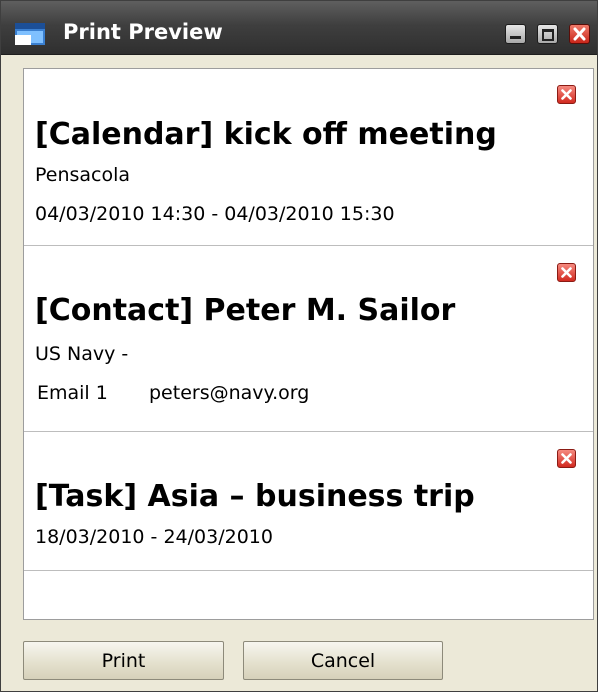 The width and height of the screenshot is (598, 692). What do you see at coordinates (30, 34) in the screenshot?
I see `window-app-icon` at bounding box center [30, 34].